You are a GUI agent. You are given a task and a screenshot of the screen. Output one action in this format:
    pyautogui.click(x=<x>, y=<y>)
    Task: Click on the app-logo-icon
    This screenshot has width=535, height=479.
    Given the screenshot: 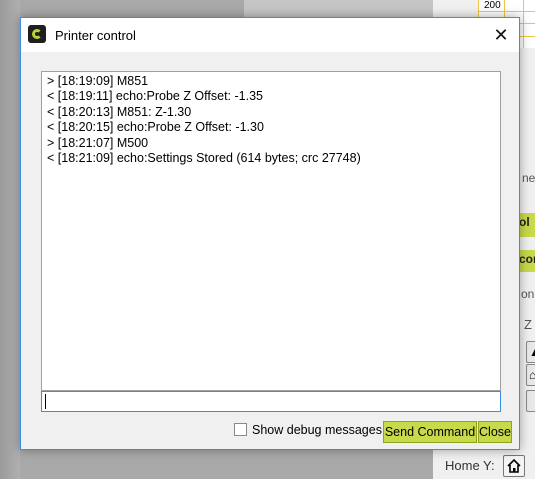 What is the action you would take?
    pyautogui.click(x=37, y=34)
    